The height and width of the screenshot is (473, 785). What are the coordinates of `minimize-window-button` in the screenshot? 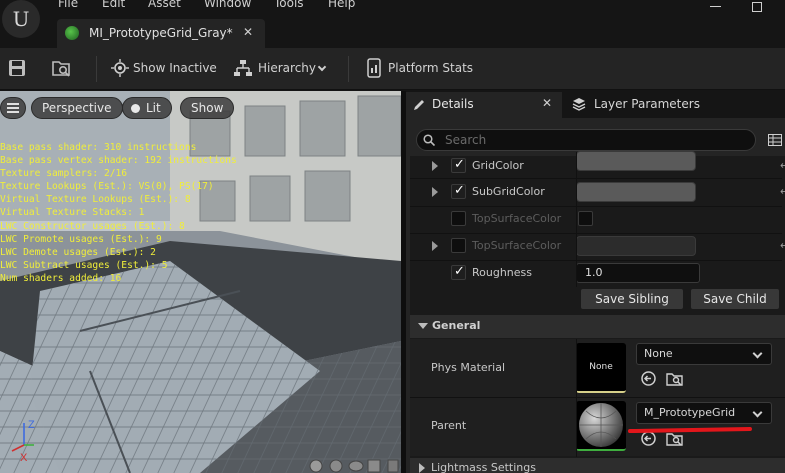 It's located at (716, 5).